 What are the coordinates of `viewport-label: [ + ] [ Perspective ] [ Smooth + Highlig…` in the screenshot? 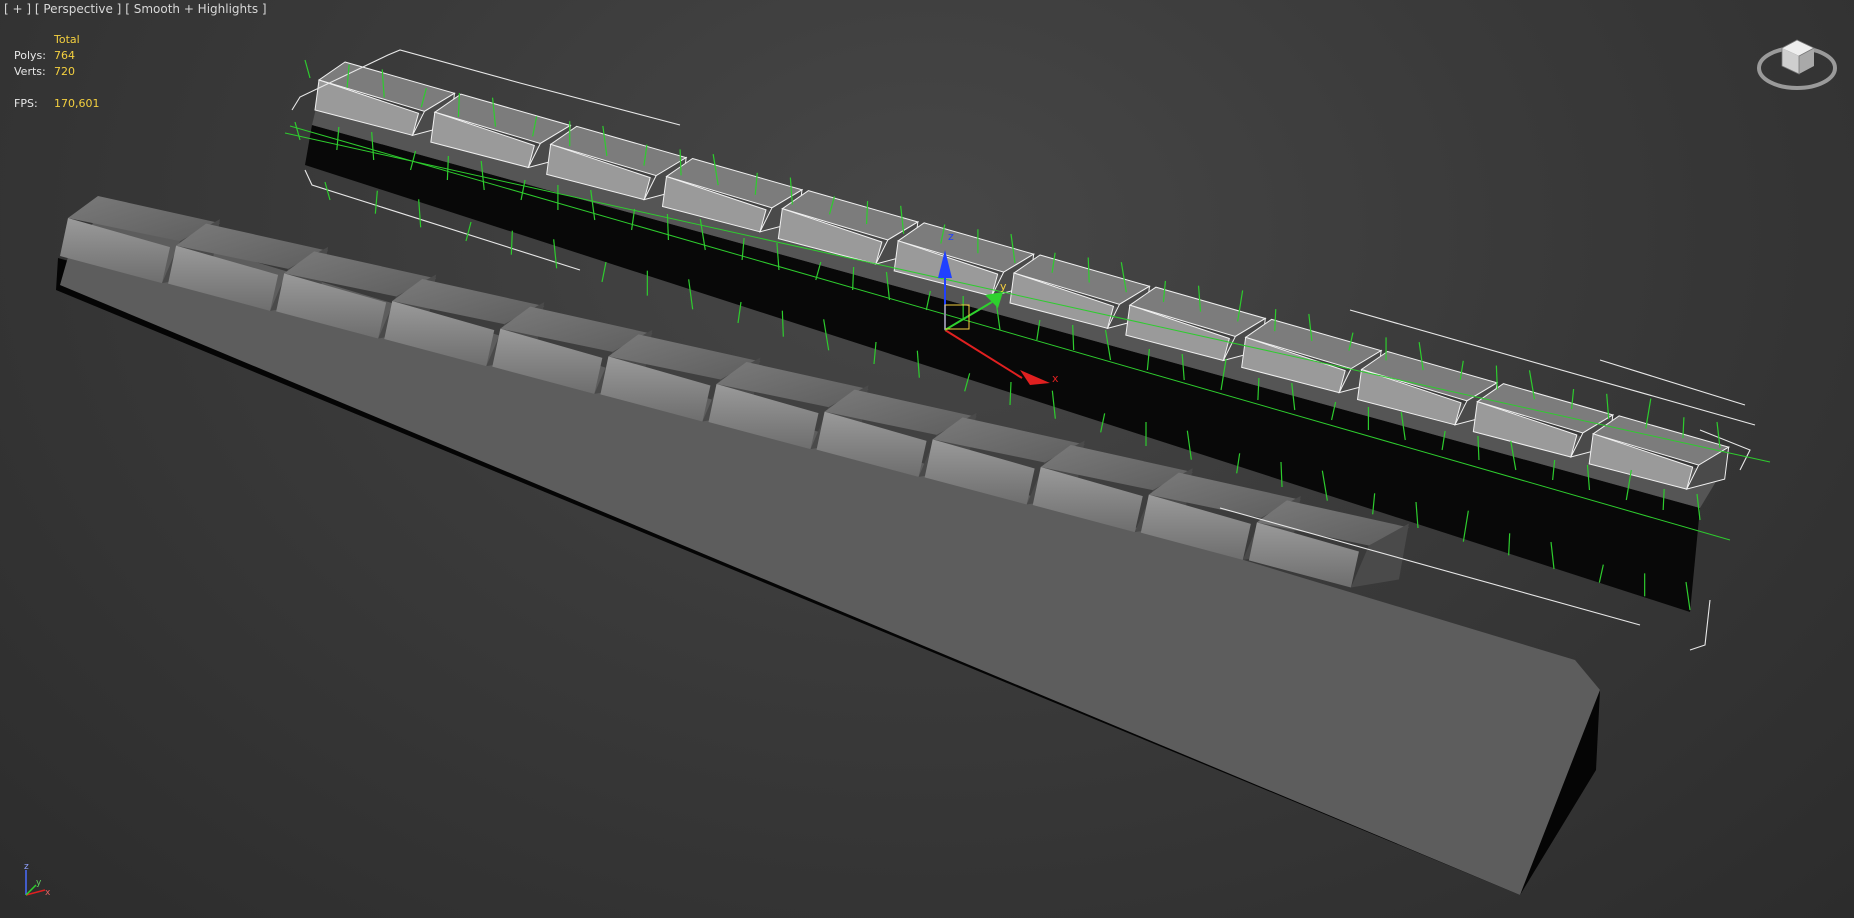 It's located at (135, 9).